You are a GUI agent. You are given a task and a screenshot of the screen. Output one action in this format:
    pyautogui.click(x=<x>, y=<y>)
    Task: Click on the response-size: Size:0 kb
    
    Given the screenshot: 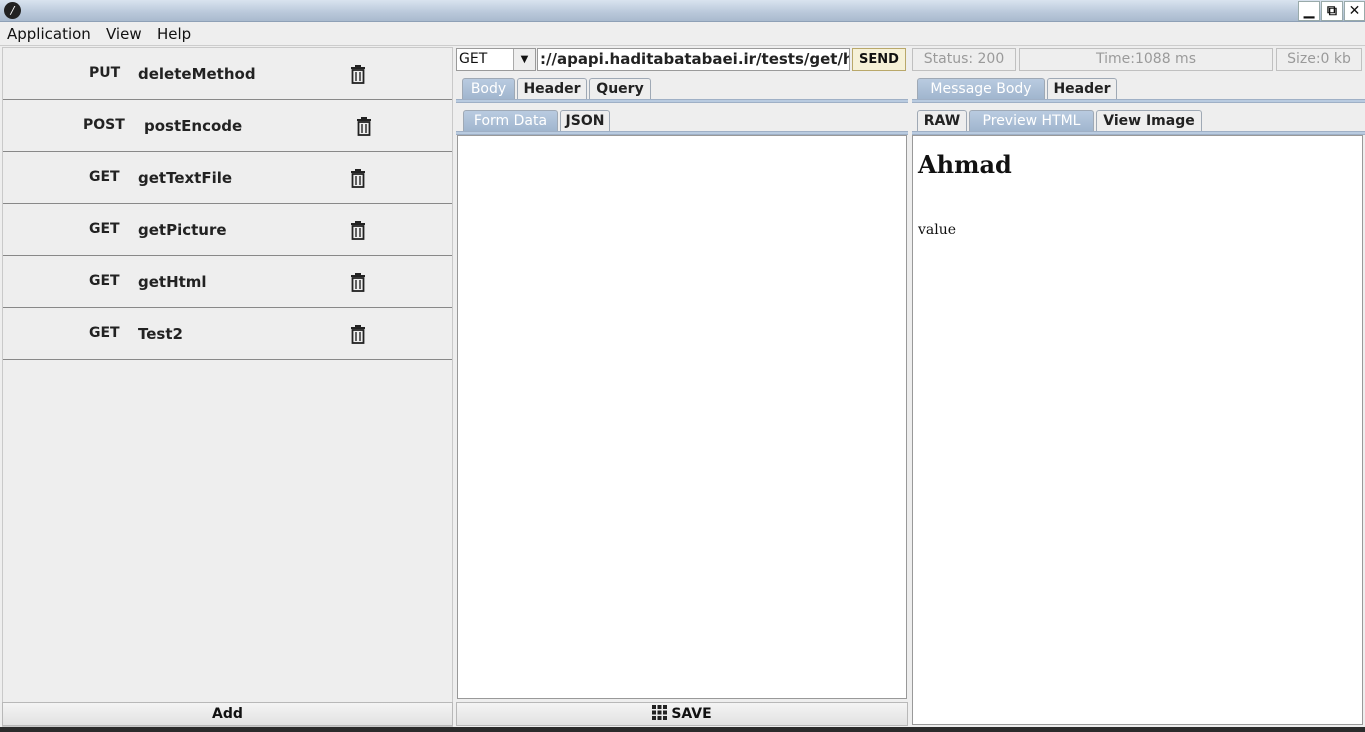 What is the action you would take?
    pyautogui.click(x=1319, y=59)
    